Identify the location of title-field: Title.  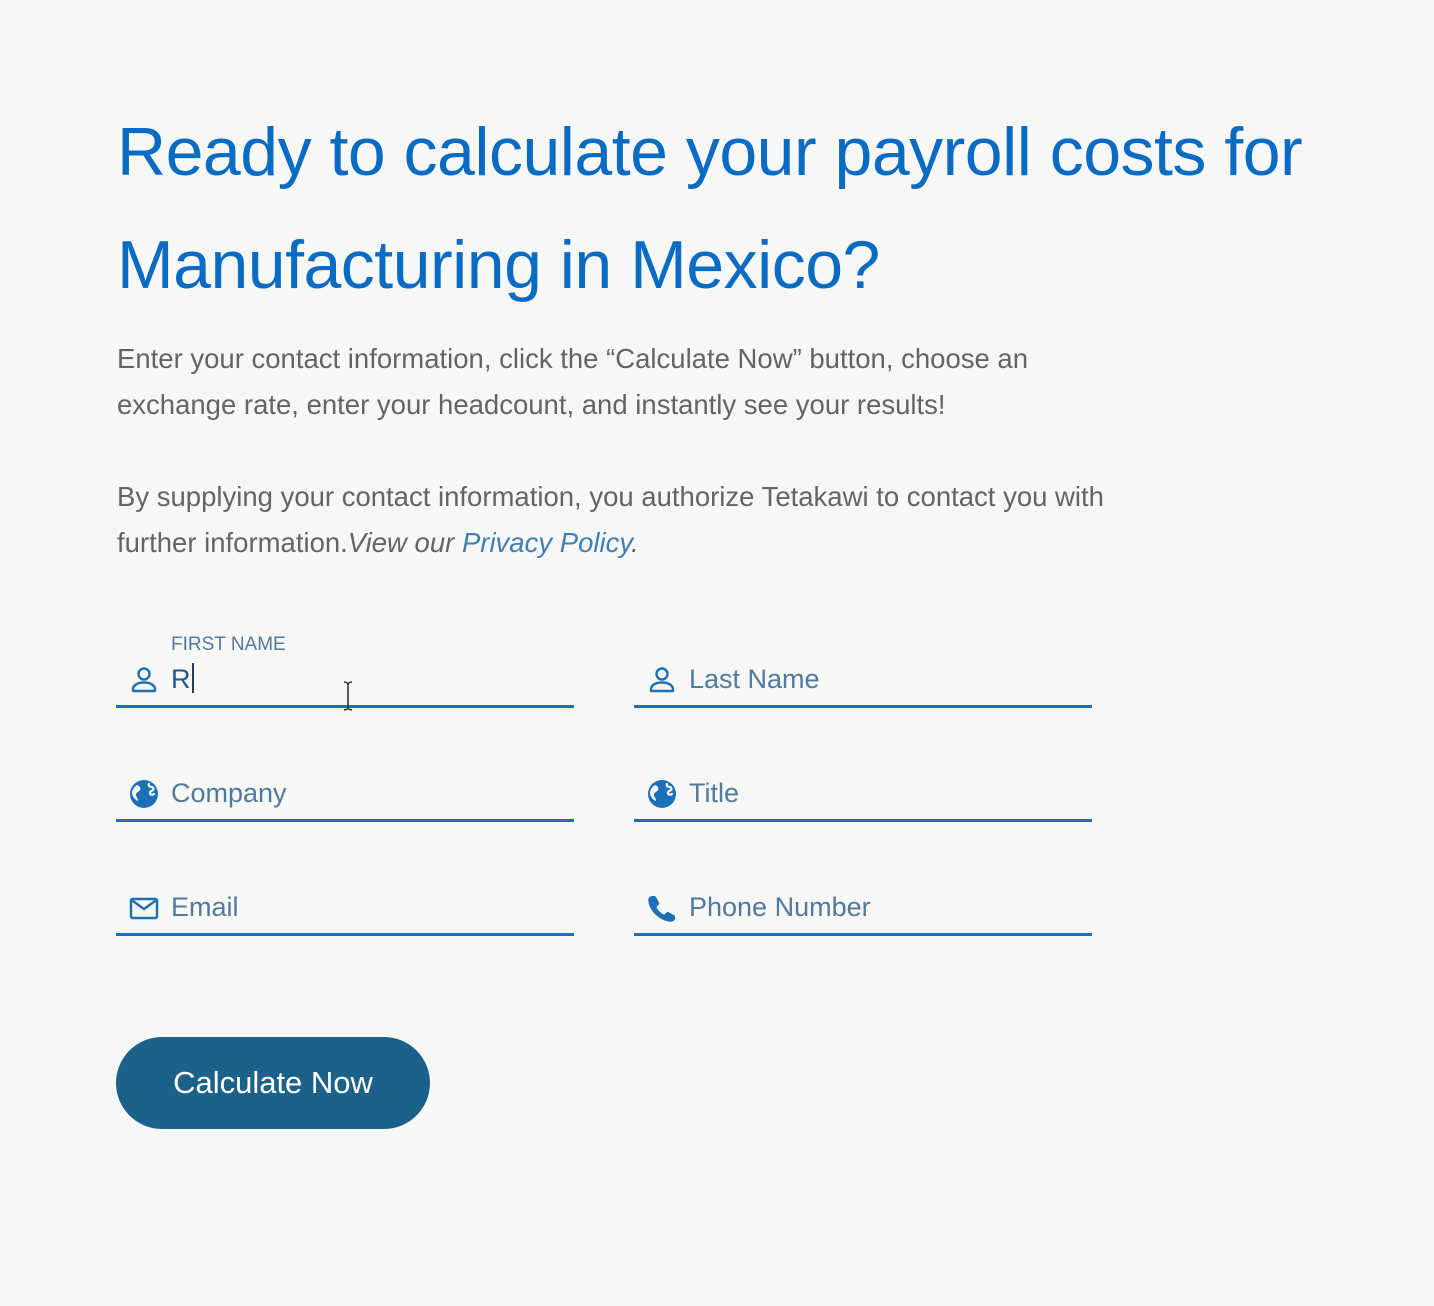
(863, 774).